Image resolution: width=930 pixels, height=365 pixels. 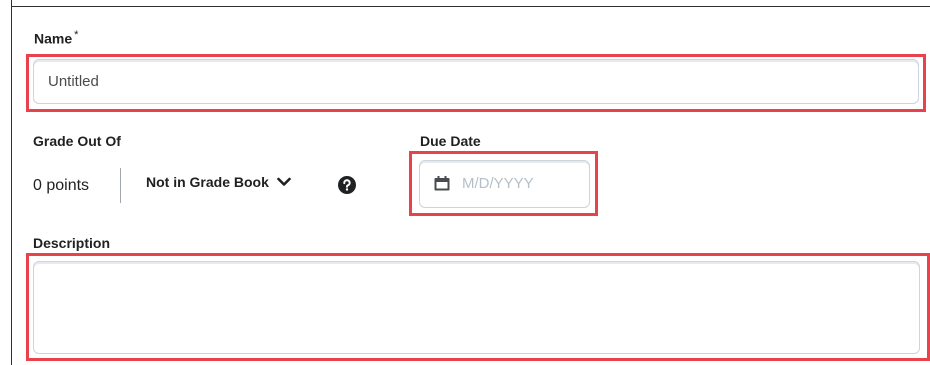 What do you see at coordinates (72, 243) in the screenshot?
I see `description-label: Description` at bounding box center [72, 243].